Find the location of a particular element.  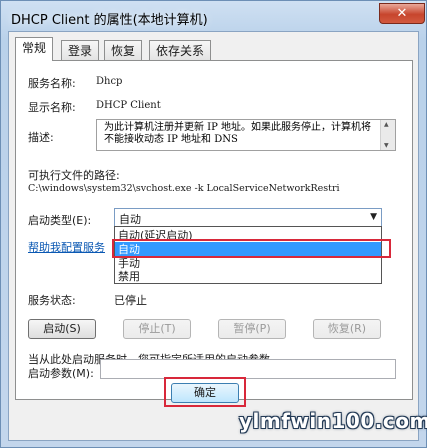

display-name-label: 显示名称: is located at coordinates (52, 107).